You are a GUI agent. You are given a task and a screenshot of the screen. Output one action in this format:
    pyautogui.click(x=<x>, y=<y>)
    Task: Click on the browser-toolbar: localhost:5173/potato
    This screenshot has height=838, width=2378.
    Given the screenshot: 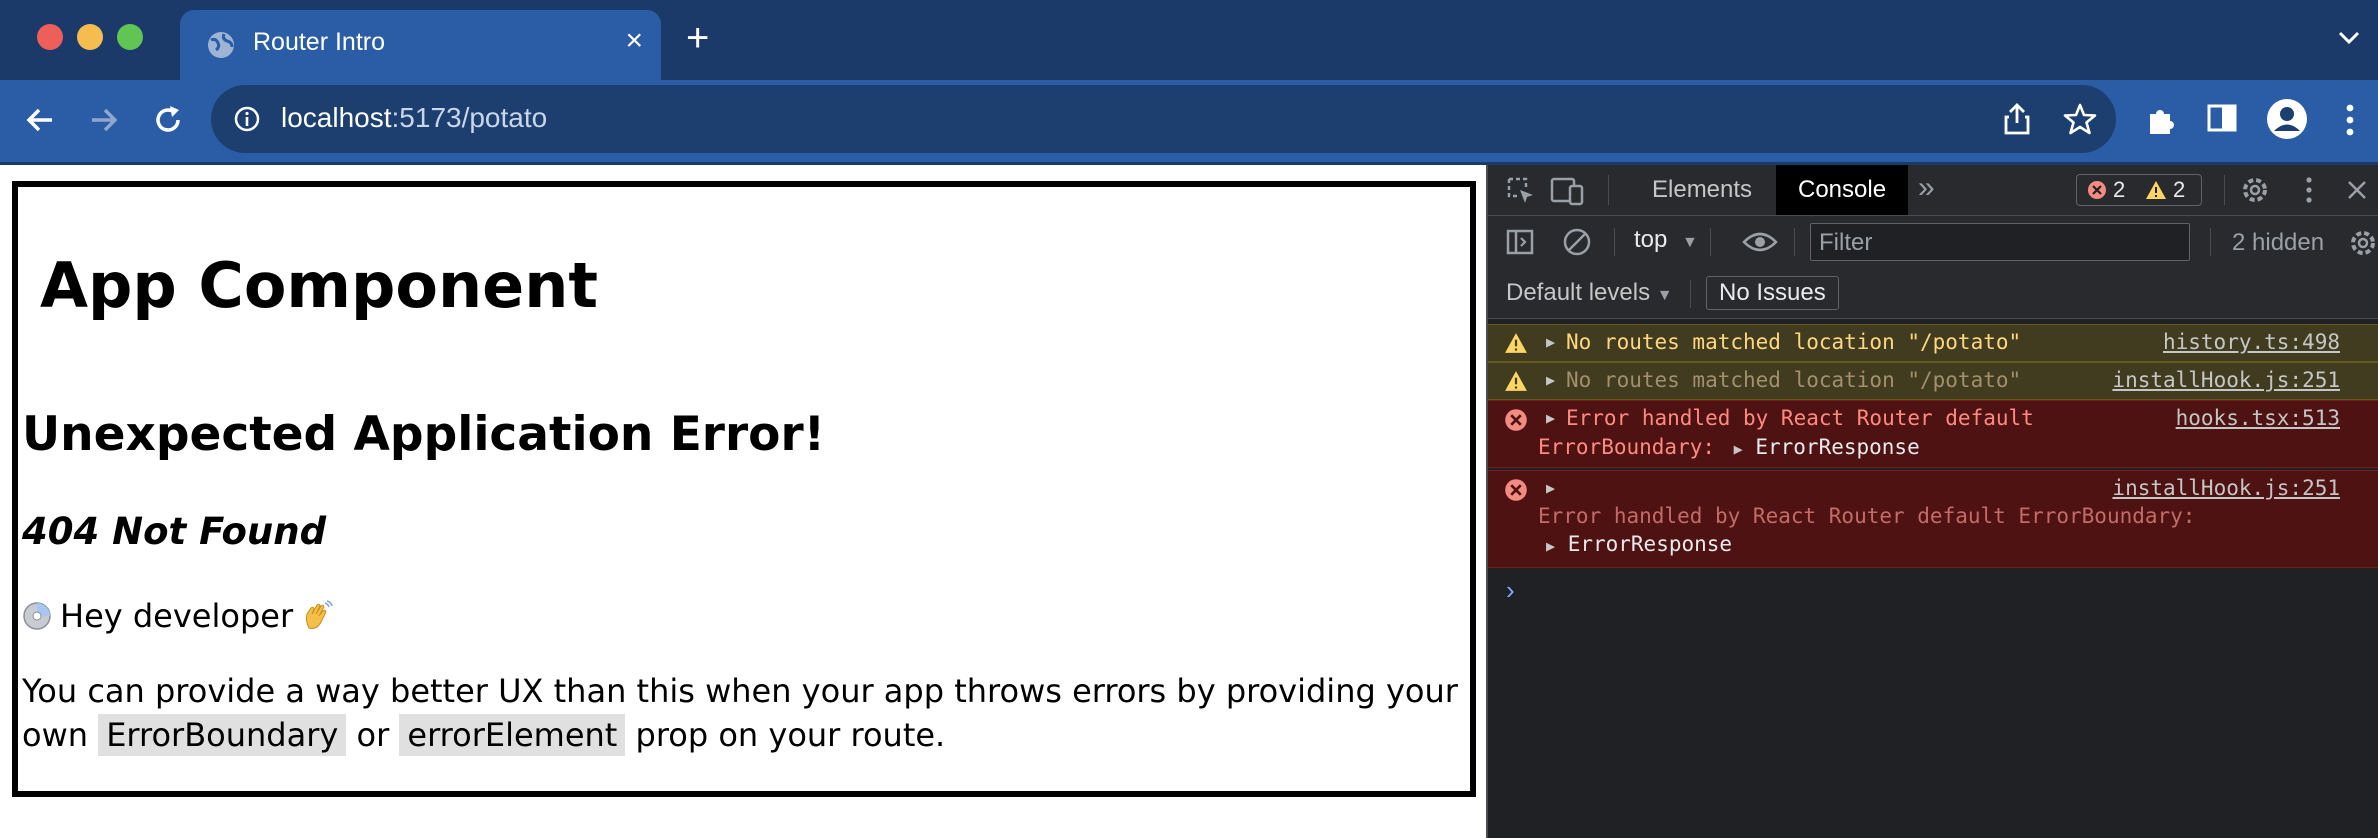 What is the action you would take?
    pyautogui.click(x=1189, y=121)
    